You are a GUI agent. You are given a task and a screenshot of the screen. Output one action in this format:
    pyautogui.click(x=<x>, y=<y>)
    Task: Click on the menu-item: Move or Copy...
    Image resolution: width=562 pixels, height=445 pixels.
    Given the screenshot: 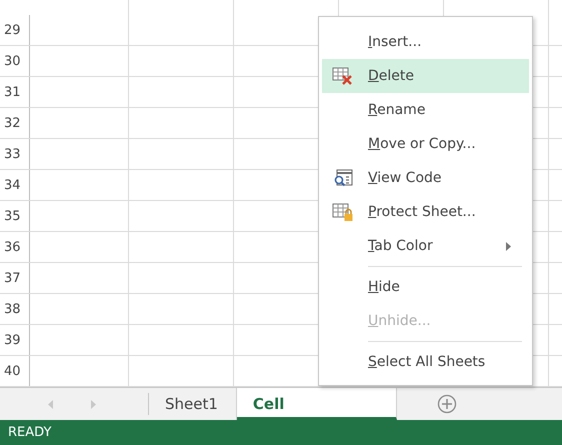 What is the action you would take?
    pyautogui.click(x=425, y=144)
    